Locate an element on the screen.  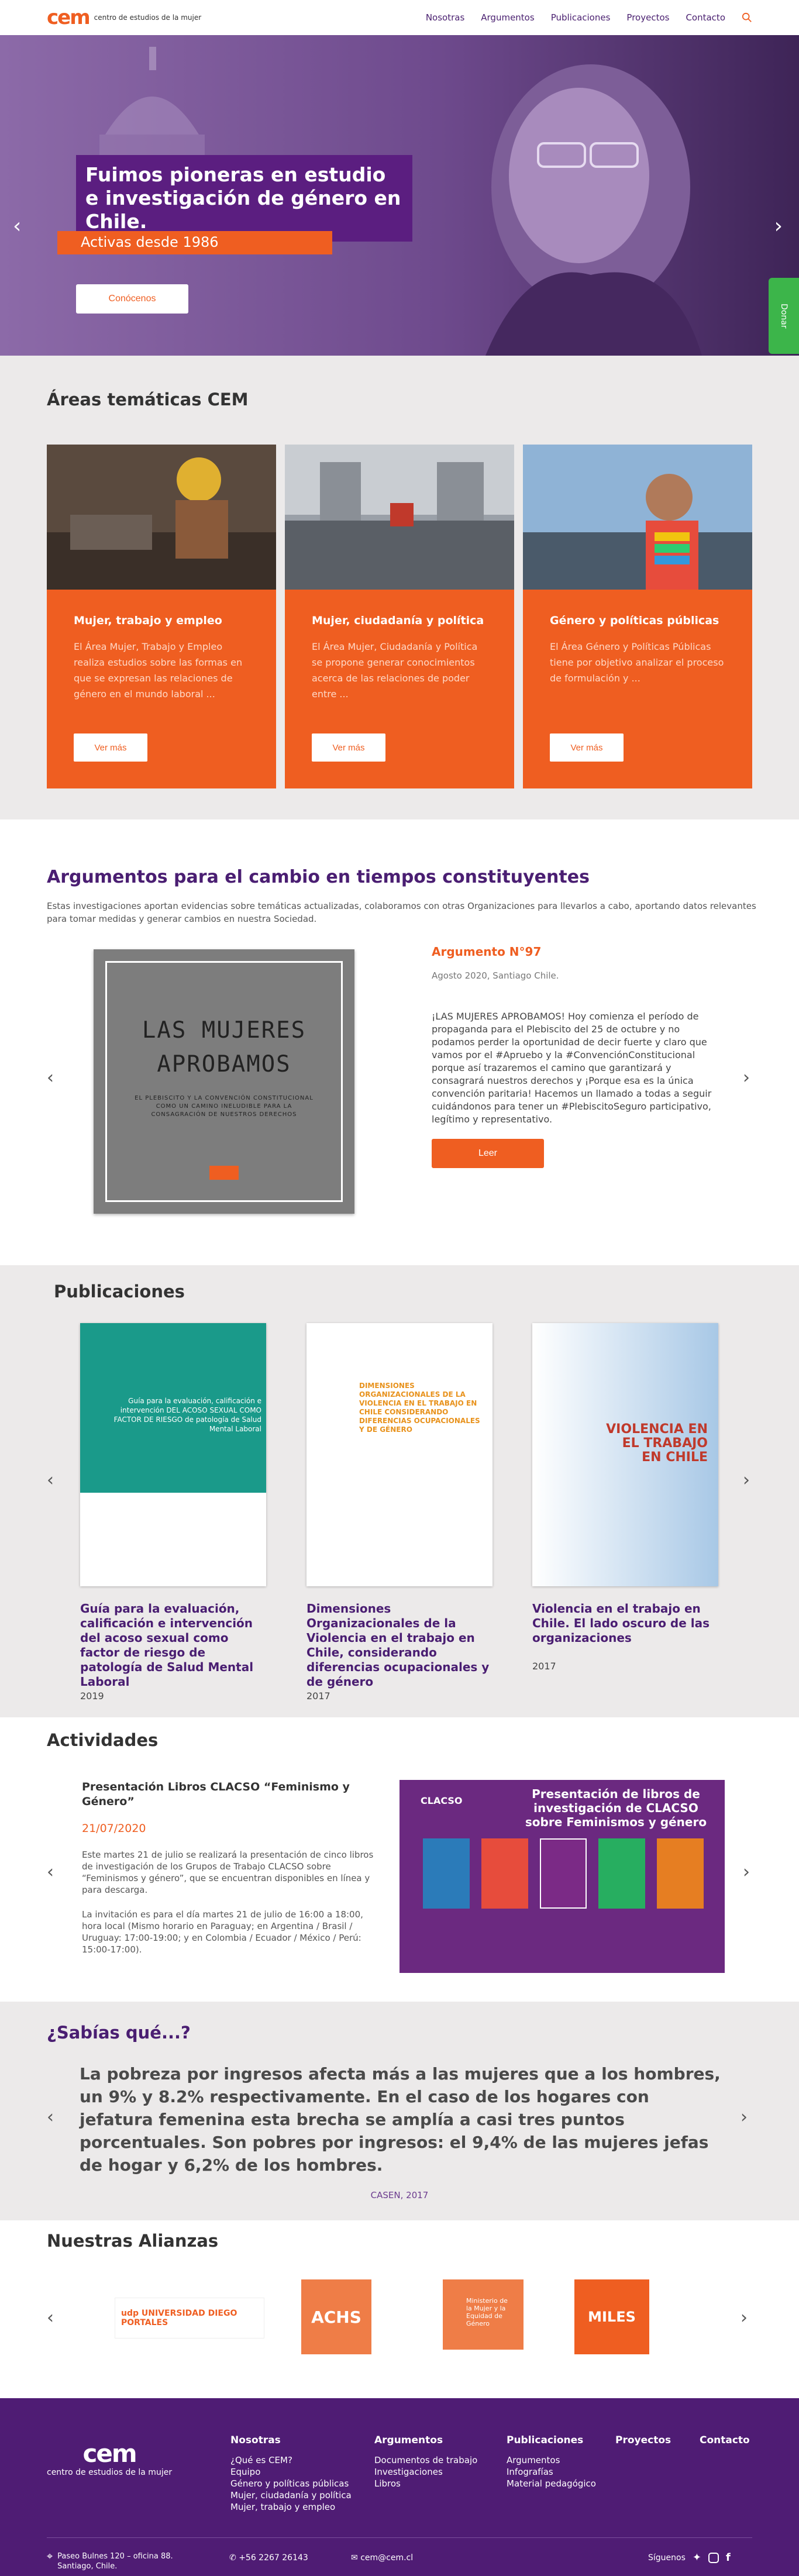
site-logo: cem centro de estudios de la mujer is located at coordinates (124, 17).